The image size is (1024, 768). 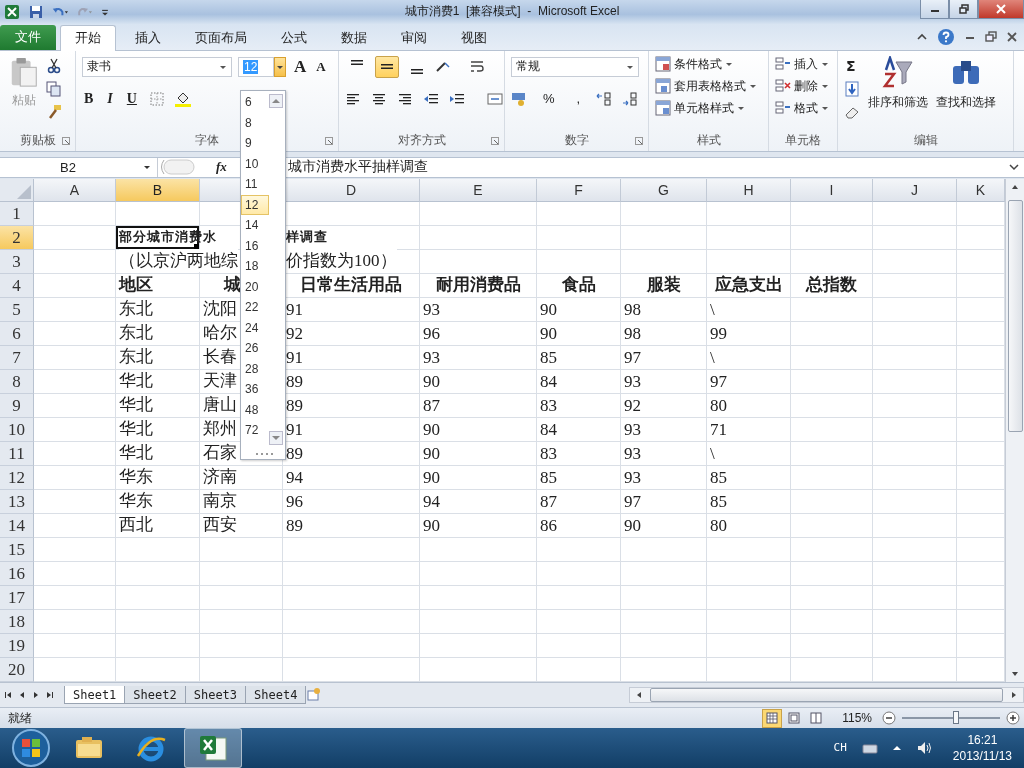 I want to click on cell-text: 86, so click(x=548, y=526).